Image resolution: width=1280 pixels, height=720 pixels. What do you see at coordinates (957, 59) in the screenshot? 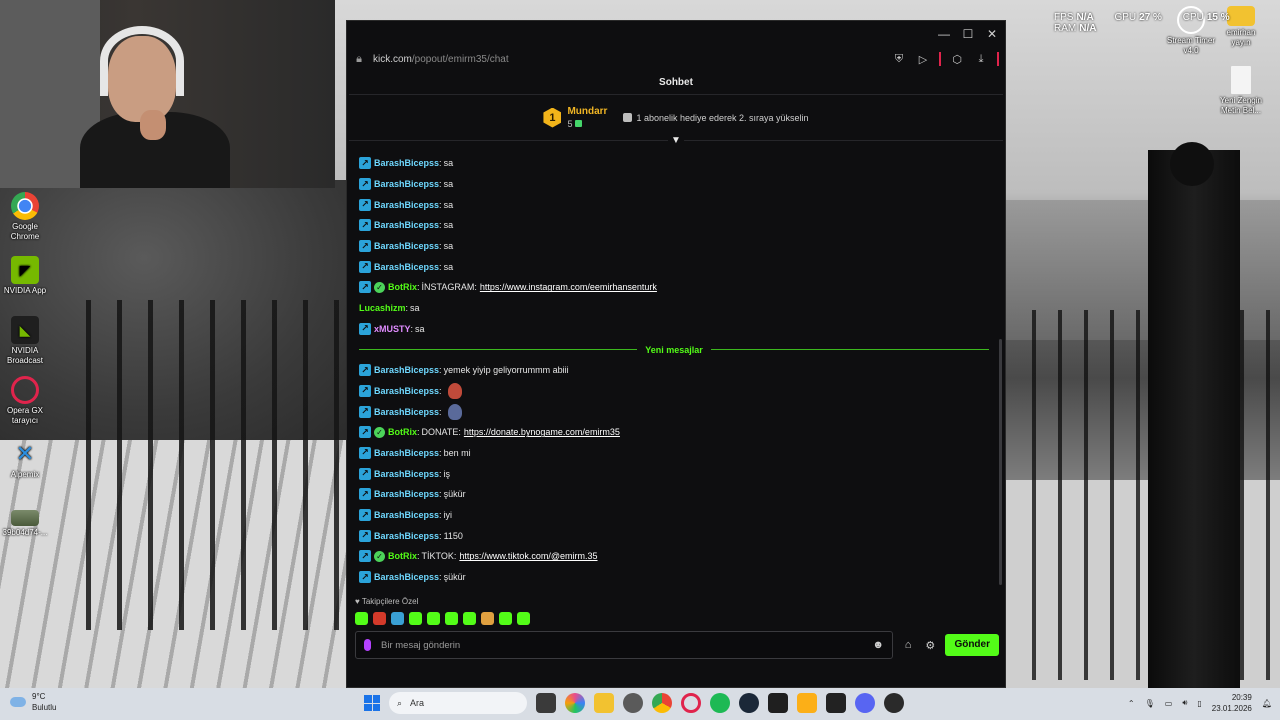
I see `extensions-icon: ⬡` at bounding box center [957, 59].